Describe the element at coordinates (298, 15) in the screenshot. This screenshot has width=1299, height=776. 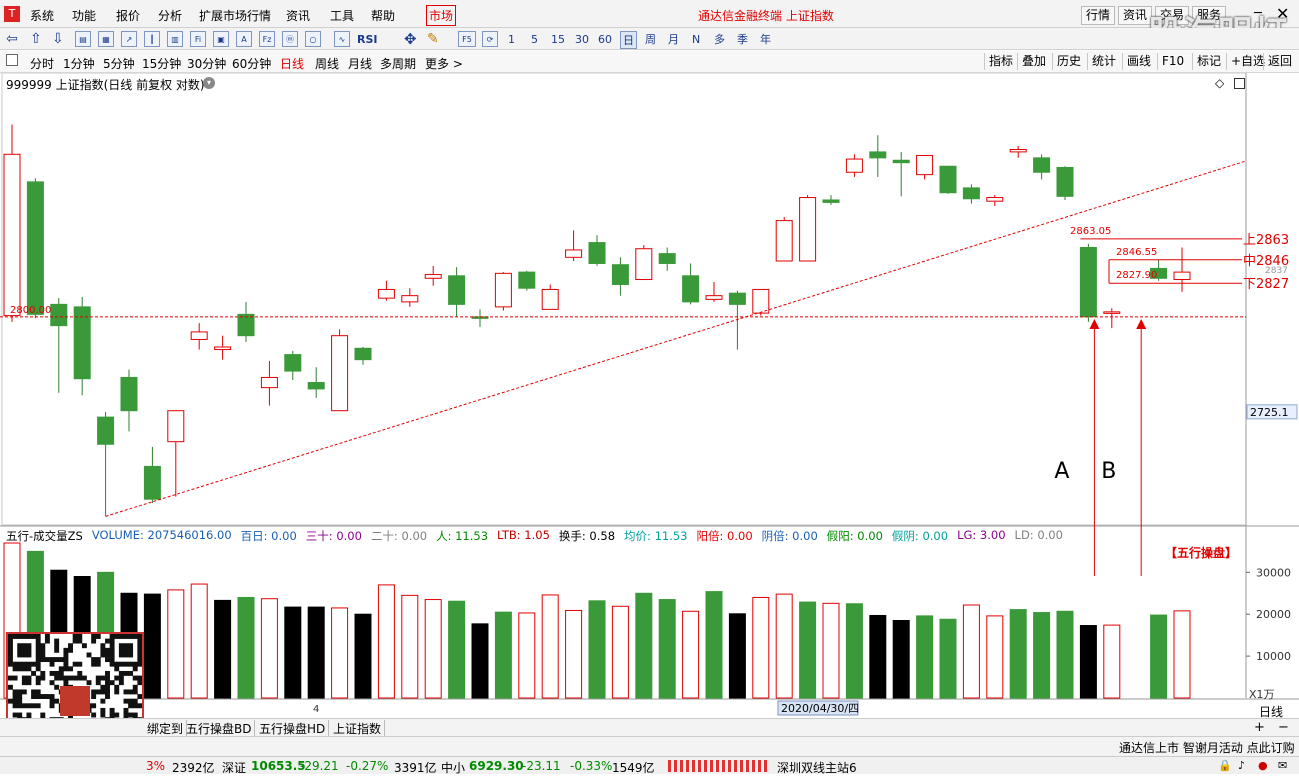
I see `menu-news: 资讯` at that location.